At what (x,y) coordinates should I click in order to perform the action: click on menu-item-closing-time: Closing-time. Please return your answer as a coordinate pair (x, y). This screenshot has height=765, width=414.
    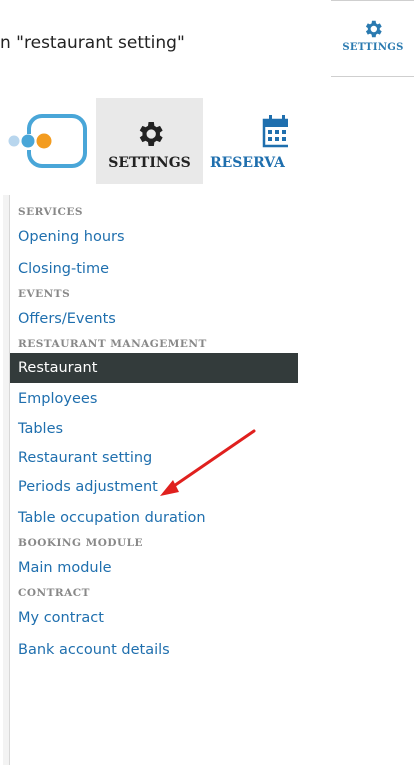
    Looking at the image, I should click on (149, 269).